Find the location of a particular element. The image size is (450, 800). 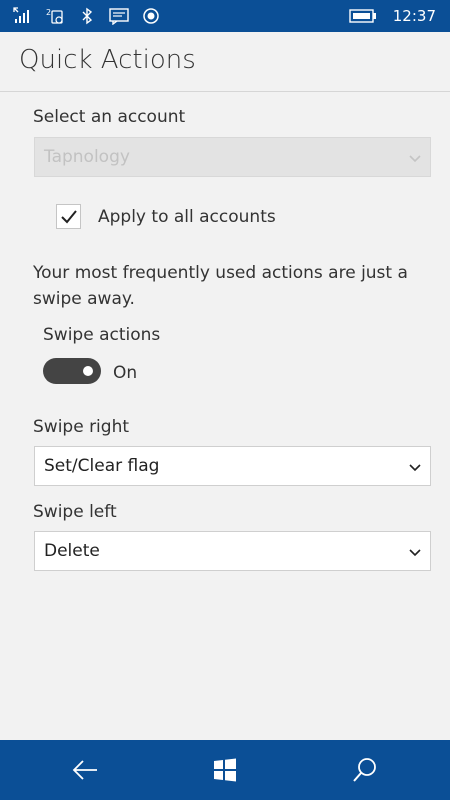

account-label: Select an account is located at coordinates (109, 117).